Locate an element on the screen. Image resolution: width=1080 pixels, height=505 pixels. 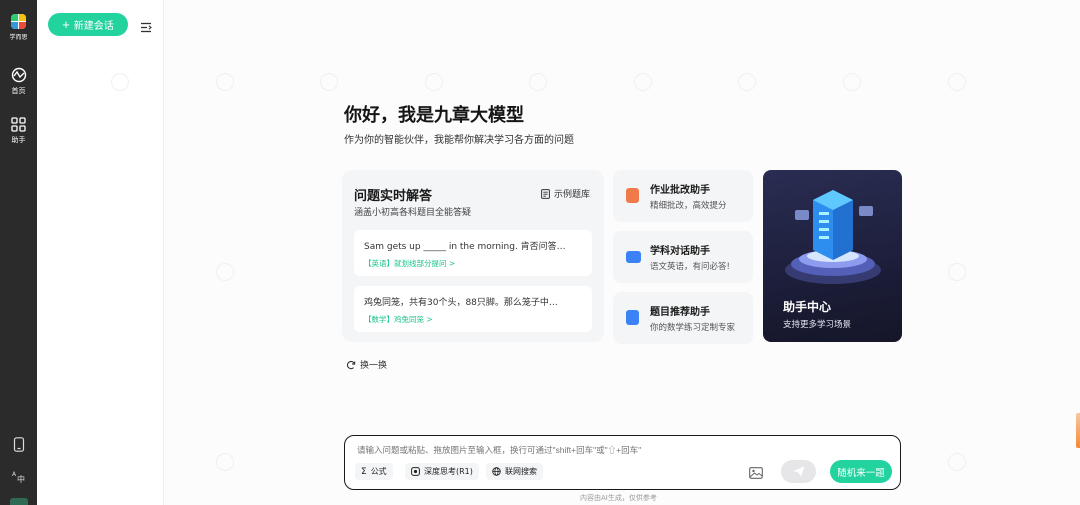
floating-side-tab is located at coordinates (1078, 430).